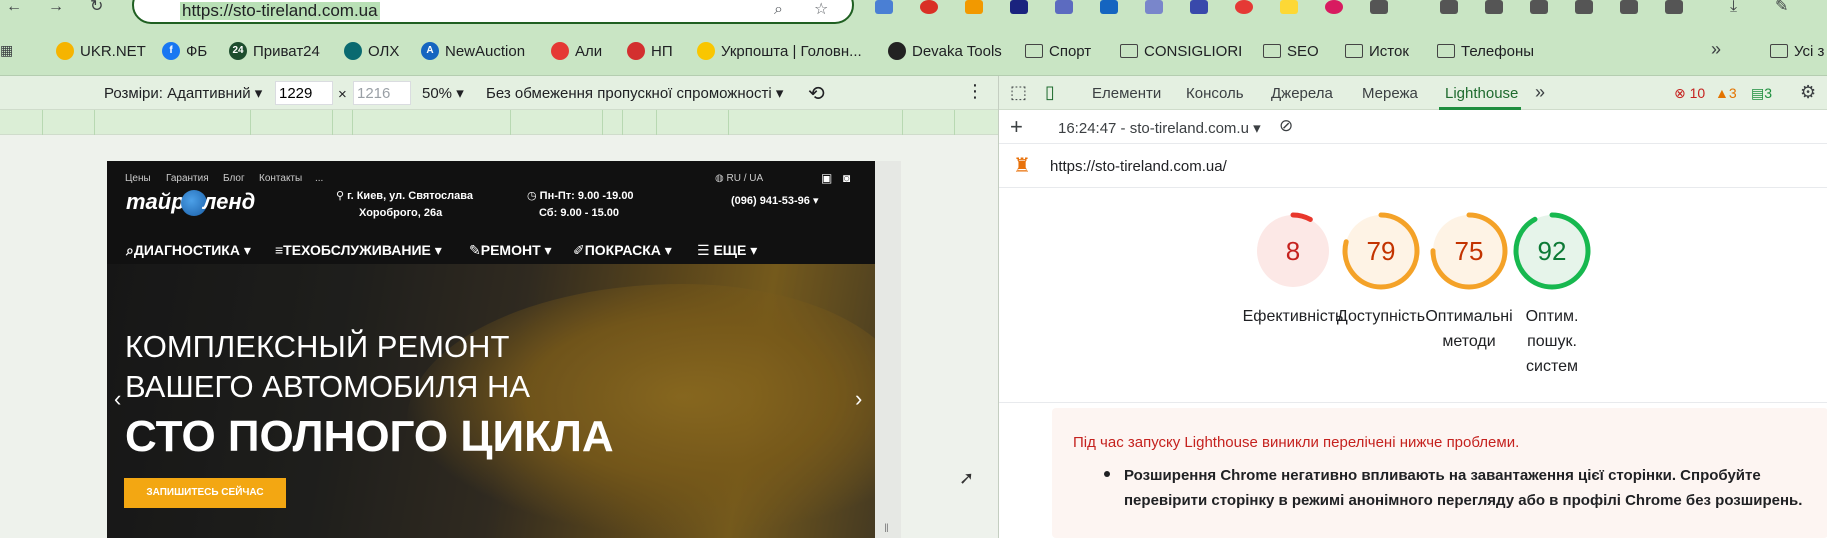 The height and width of the screenshot is (538, 1827). What do you see at coordinates (1286, 126) in the screenshot?
I see `clear-reports-icon: ⊘` at bounding box center [1286, 126].